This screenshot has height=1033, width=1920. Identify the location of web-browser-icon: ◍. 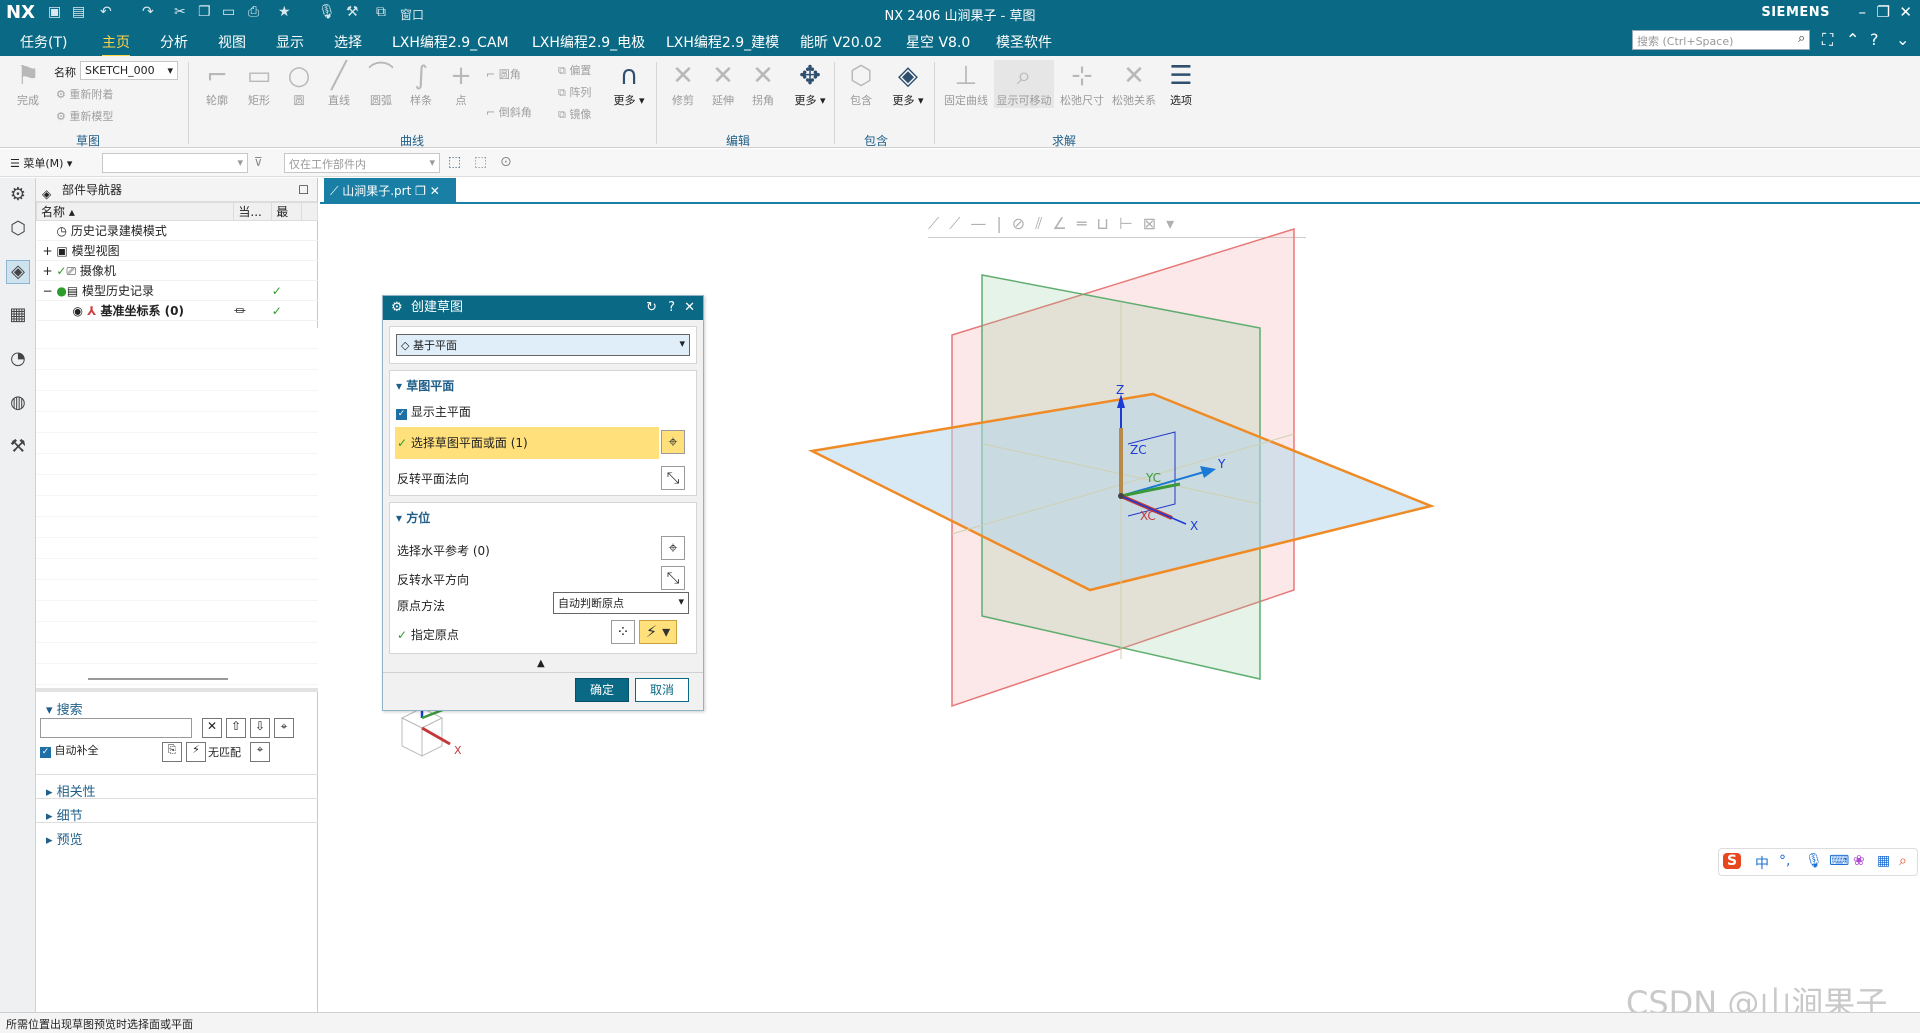
(18, 404).